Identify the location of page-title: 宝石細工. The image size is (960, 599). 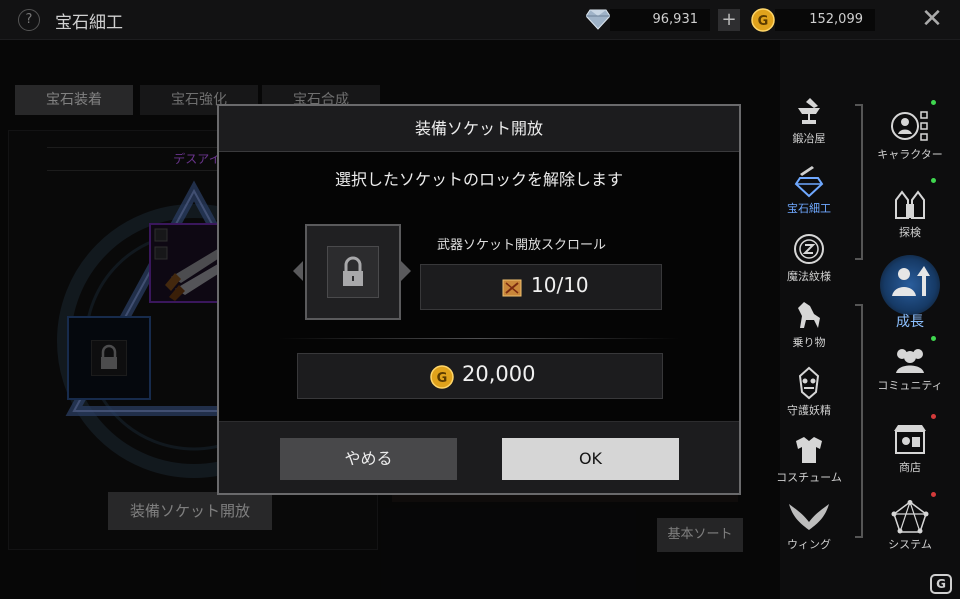
(89, 23).